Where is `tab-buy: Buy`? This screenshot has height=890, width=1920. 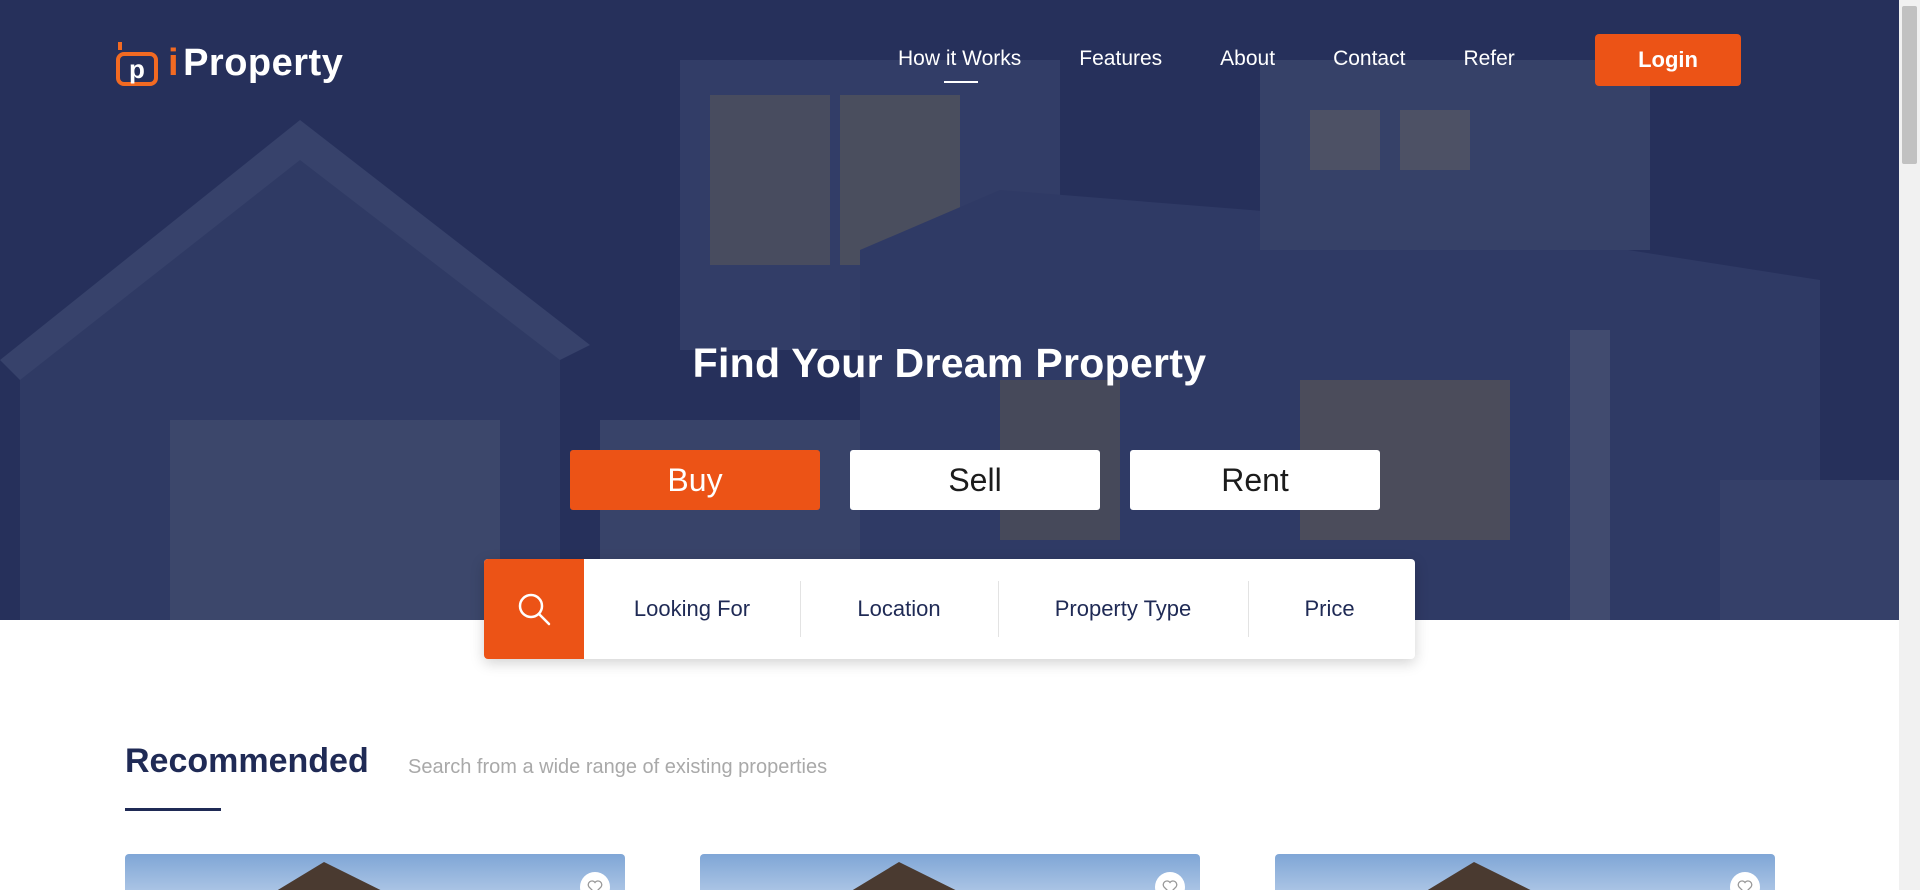 tab-buy: Buy is located at coordinates (695, 480).